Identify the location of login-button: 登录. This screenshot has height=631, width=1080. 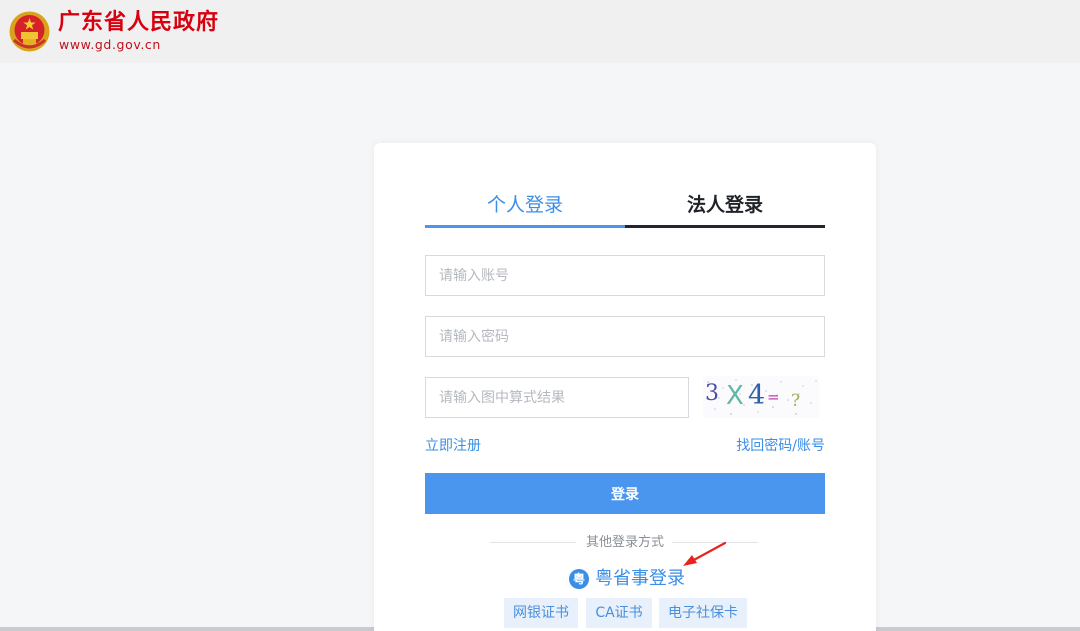
(625, 493).